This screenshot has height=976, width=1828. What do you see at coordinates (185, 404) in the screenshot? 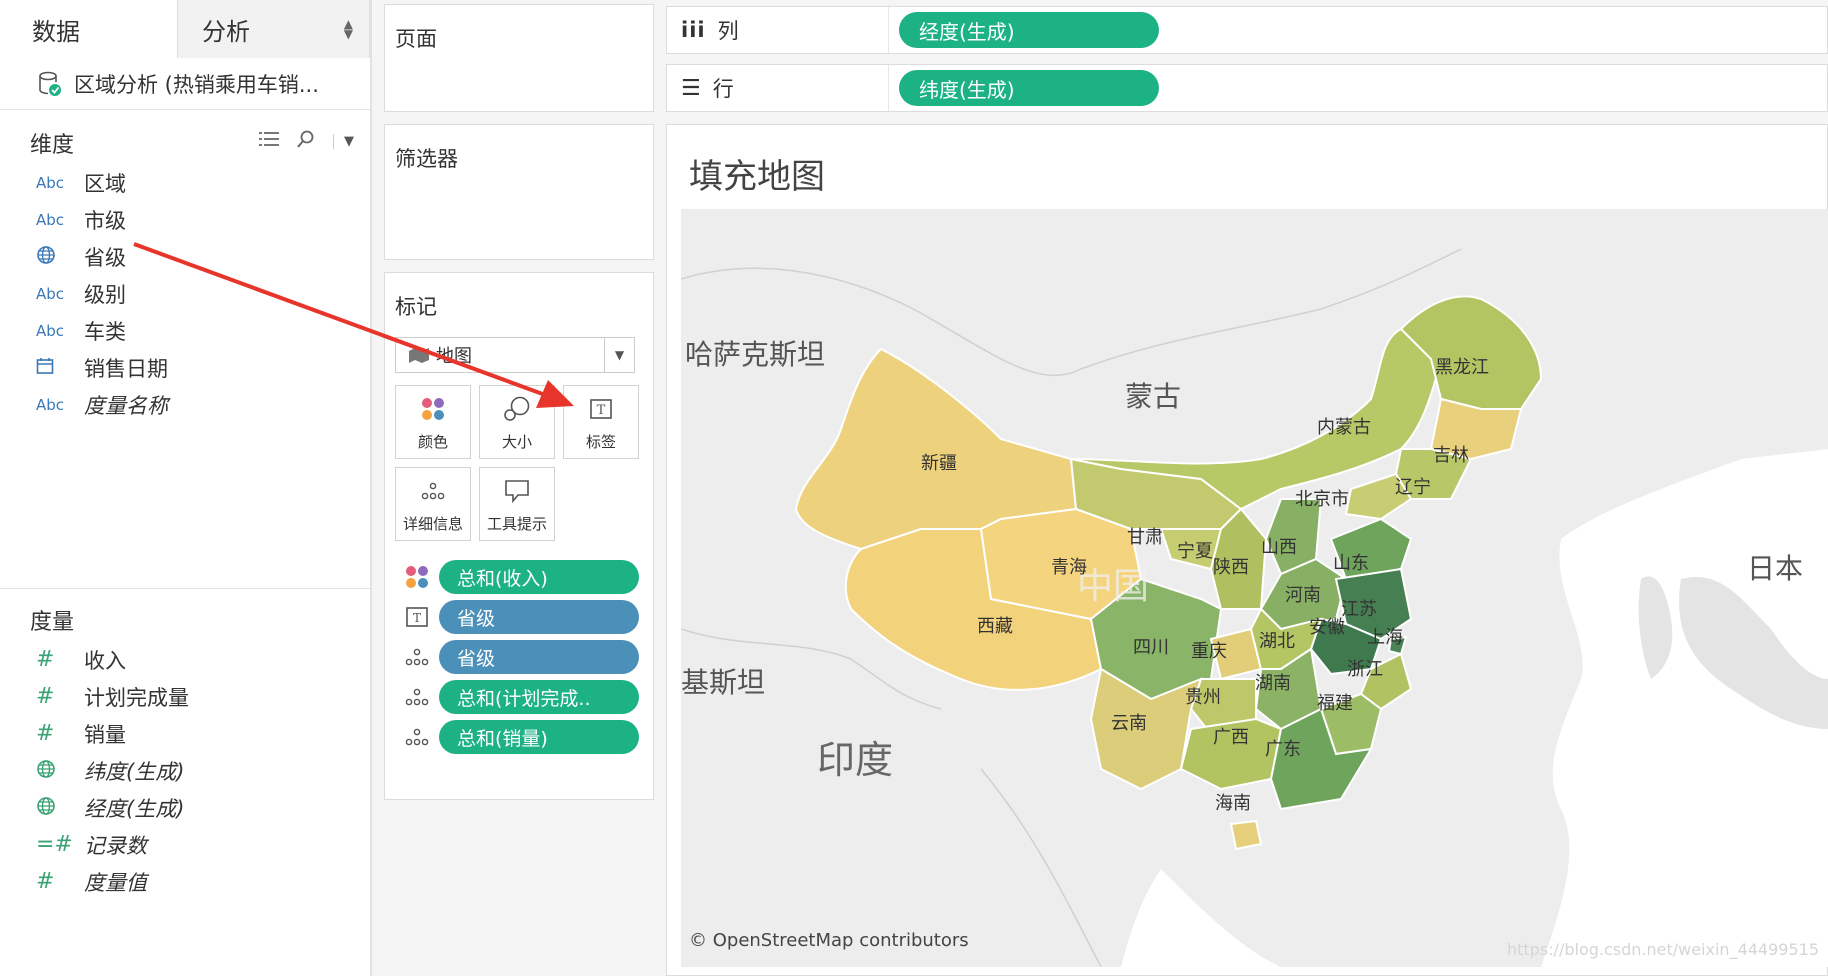
I see `dimension-field: Abc 度量名称` at bounding box center [185, 404].